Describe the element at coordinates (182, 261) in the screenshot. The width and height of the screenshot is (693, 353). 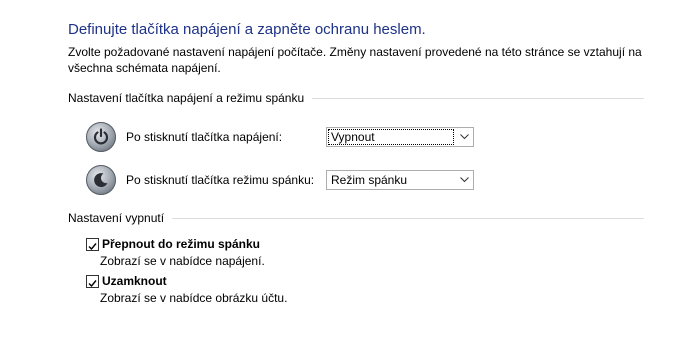
I see `sleep-option-description: Zobrazí se v nabídce napájení.` at that location.